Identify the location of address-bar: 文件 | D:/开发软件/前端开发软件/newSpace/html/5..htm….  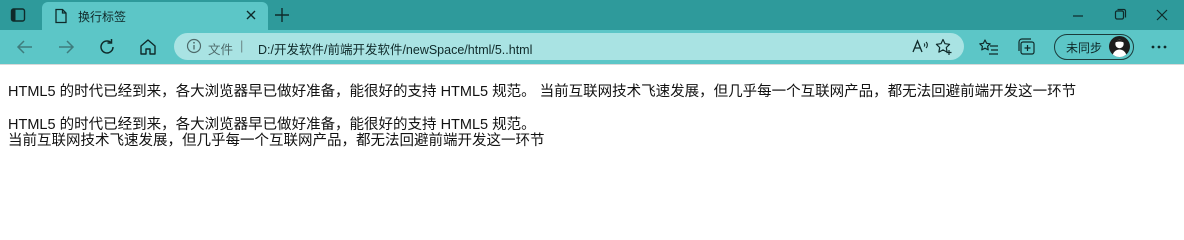
(569, 46).